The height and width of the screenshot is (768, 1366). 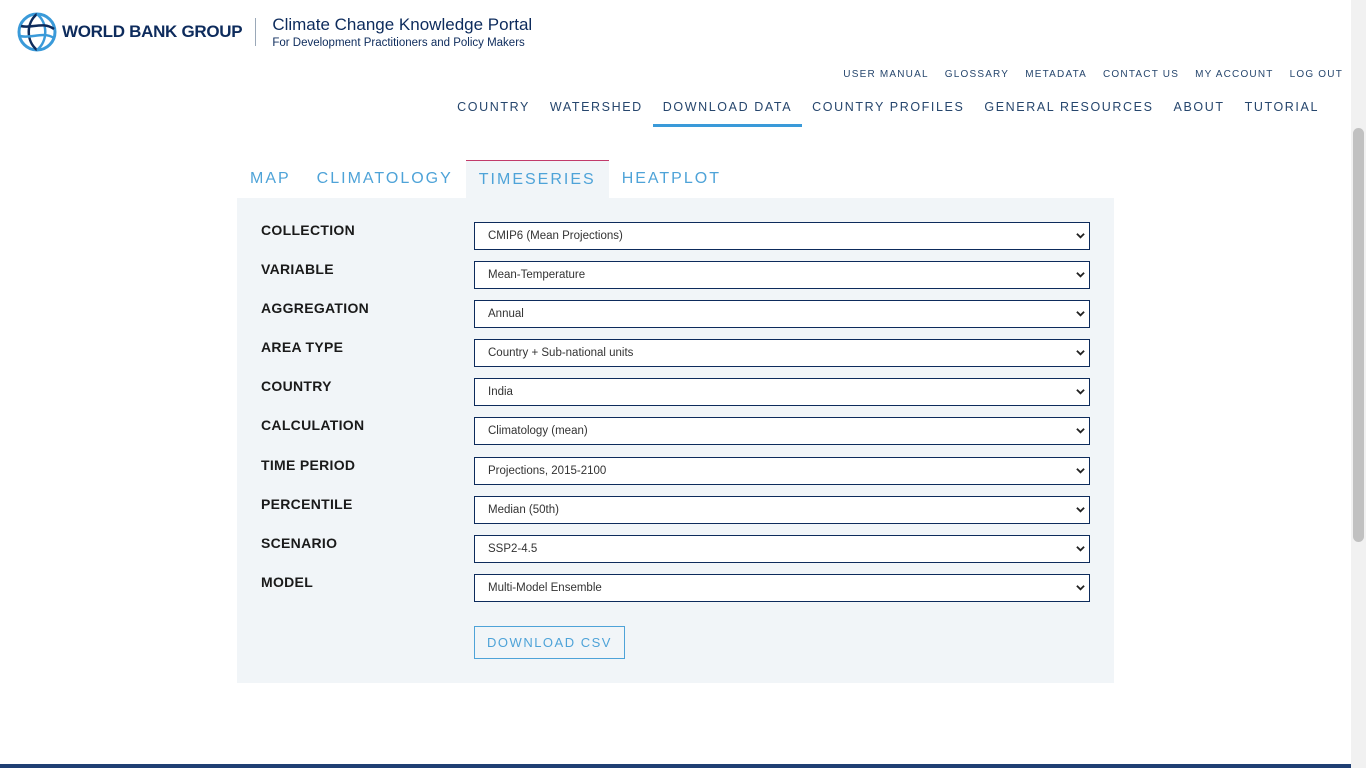 What do you see at coordinates (302, 347) in the screenshot?
I see `field-label: AREA TYPE` at bounding box center [302, 347].